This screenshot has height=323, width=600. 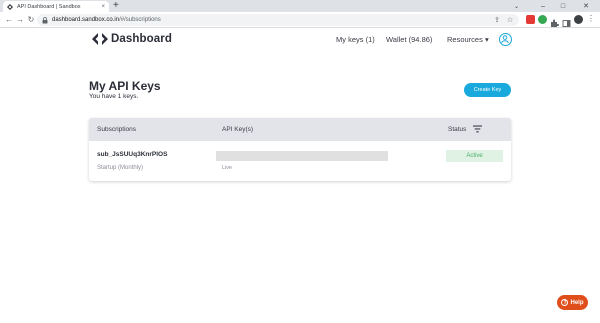 I want to click on tab-title: API Dashboard | Sandbox, so click(x=49, y=6).